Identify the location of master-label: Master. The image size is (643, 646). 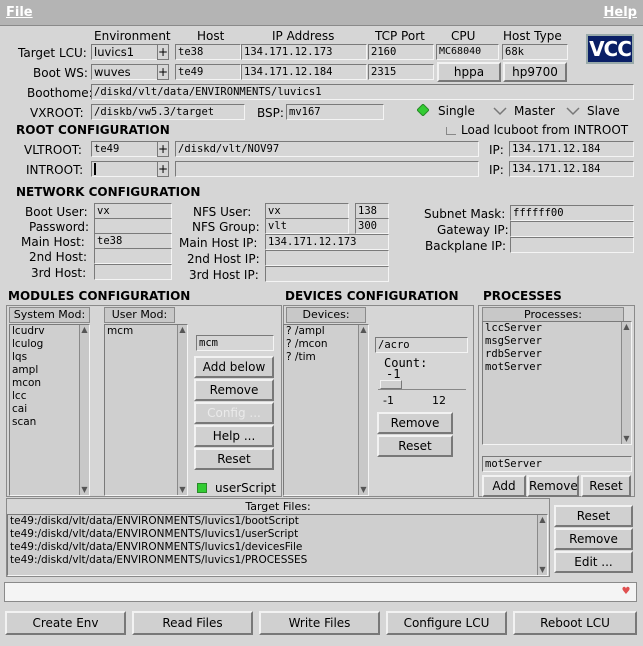
(534, 111).